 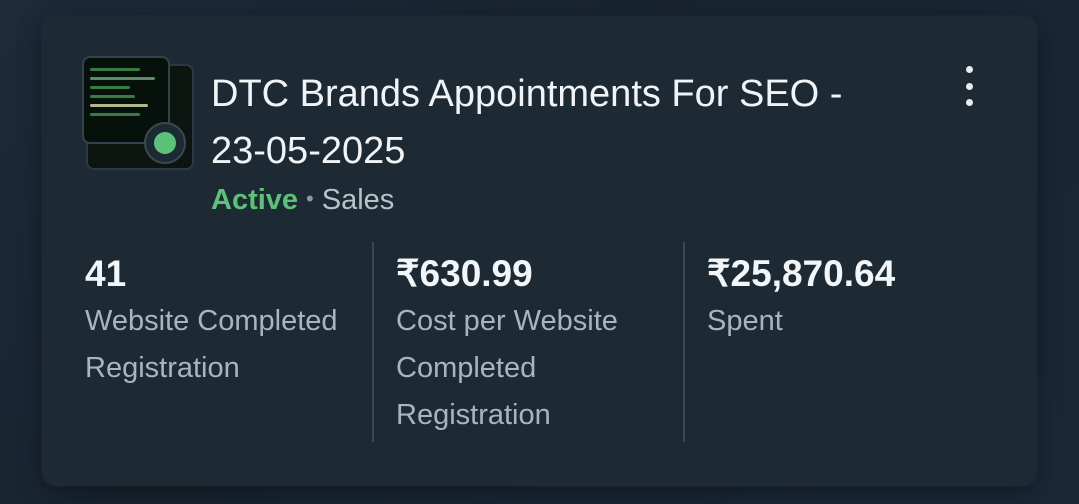 I want to click on more-vertical-icon, so click(x=969, y=86).